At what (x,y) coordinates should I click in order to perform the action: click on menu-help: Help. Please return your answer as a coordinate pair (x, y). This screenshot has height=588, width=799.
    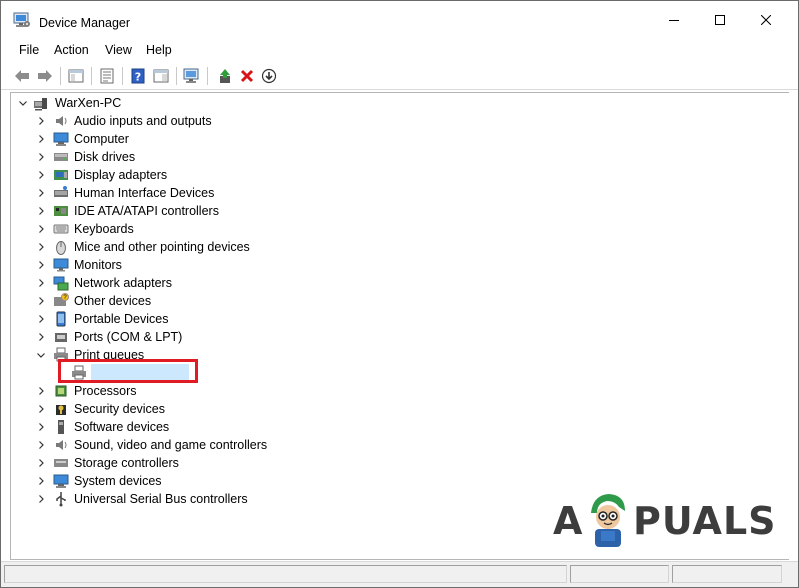
    Looking at the image, I should click on (159, 50).